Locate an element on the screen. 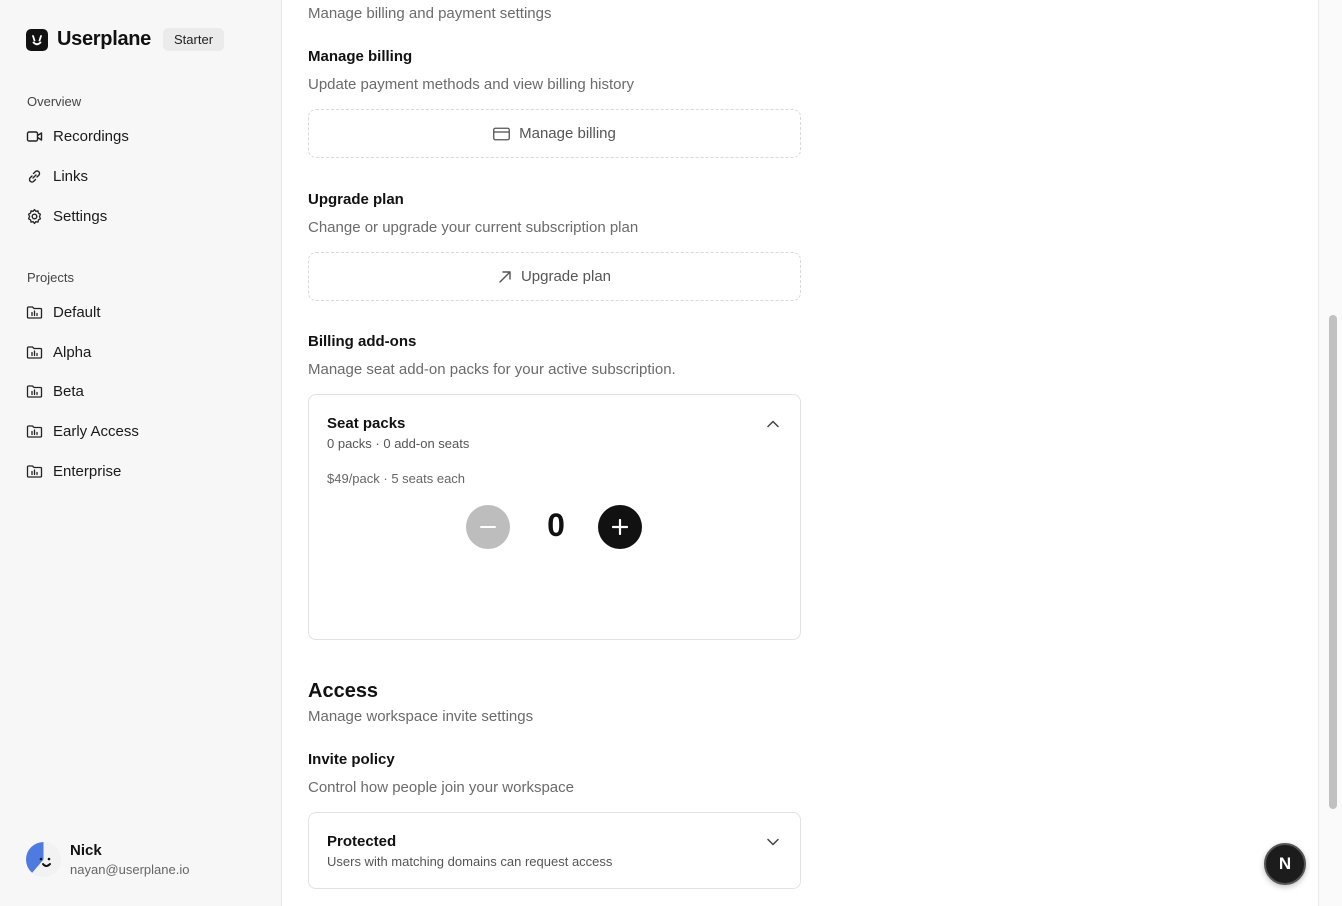 The height and width of the screenshot is (906, 1342). gear-icon is located at coordinates (34, 216).